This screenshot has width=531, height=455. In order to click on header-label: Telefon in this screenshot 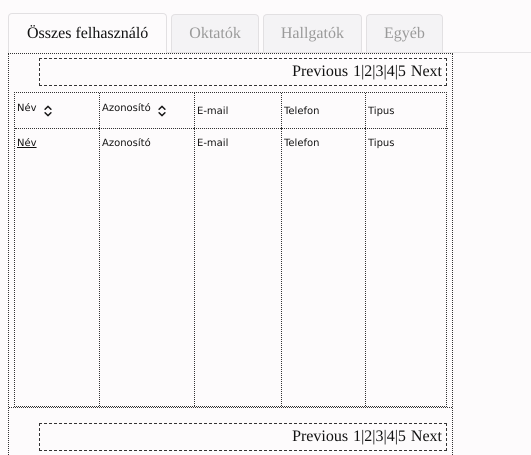, I will do `click(302, 111)`.